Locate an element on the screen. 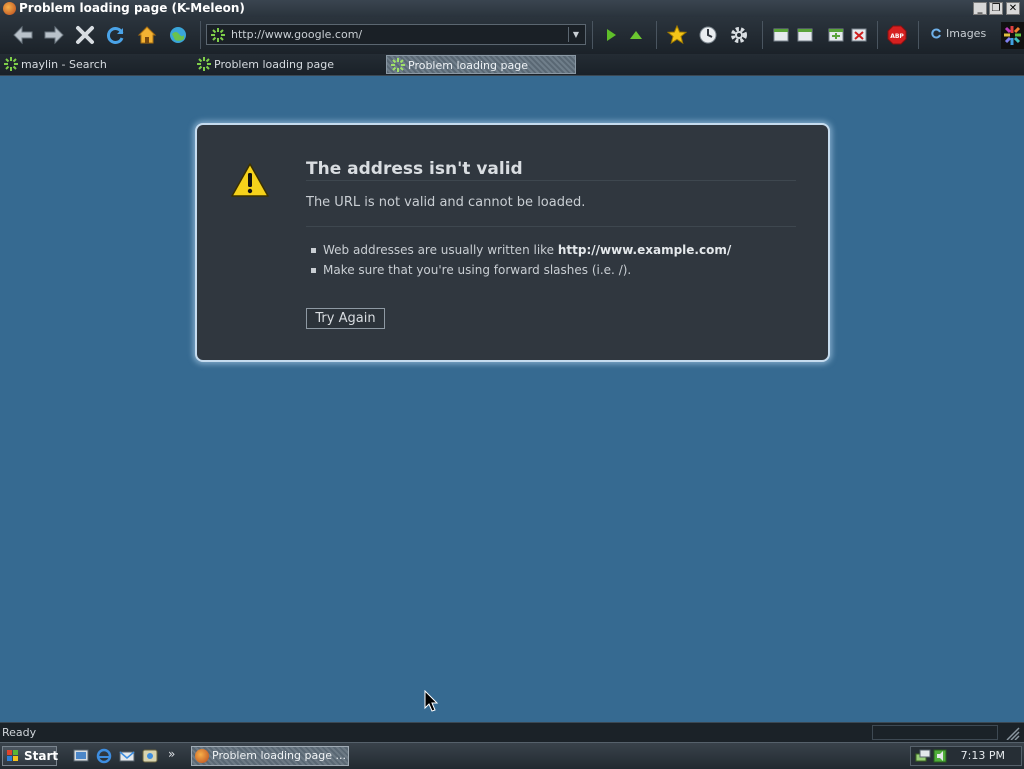 This screenshot has width=1024, height=769. start-button: Start is located at coordinates (30, 756).